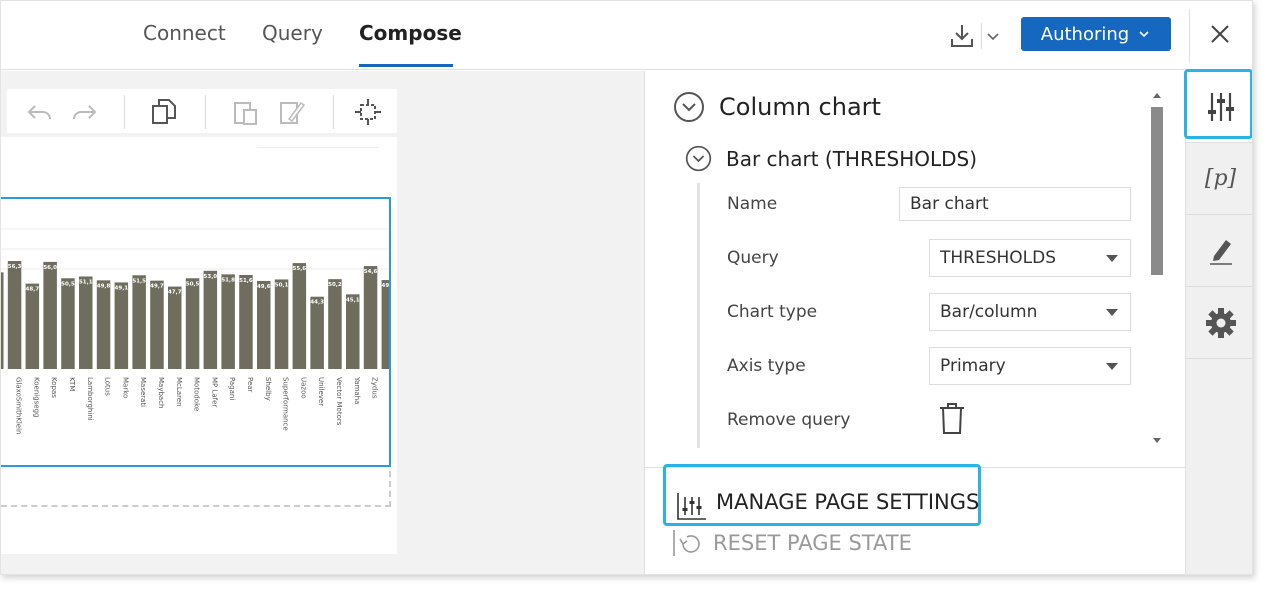 Image resolution: width=1268 pixels, height=590 pixels. Describe the element at coordinates (848, 502) in the screenshot. I see `manage-page-settings-label: MANAGE PAGE SETTINGS` at that location.